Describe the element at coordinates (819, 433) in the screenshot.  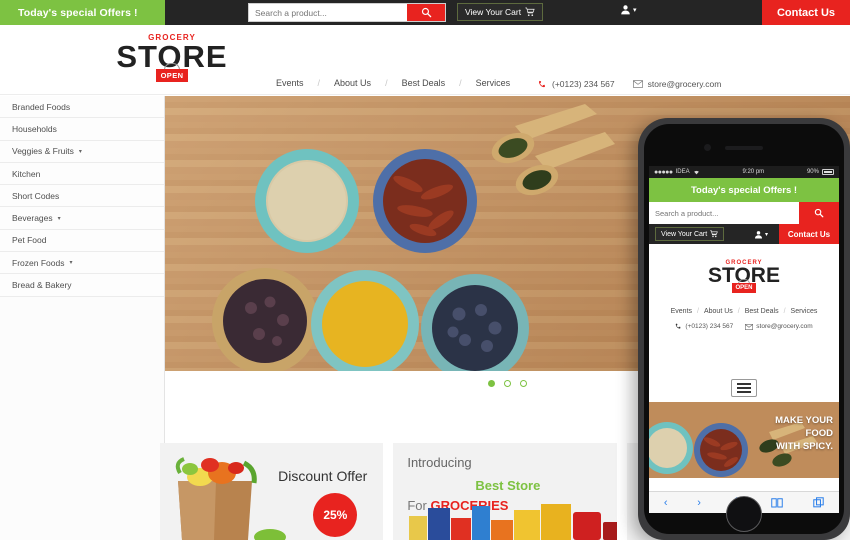
I see `phone-banner-line-2: FOOD` at that location.